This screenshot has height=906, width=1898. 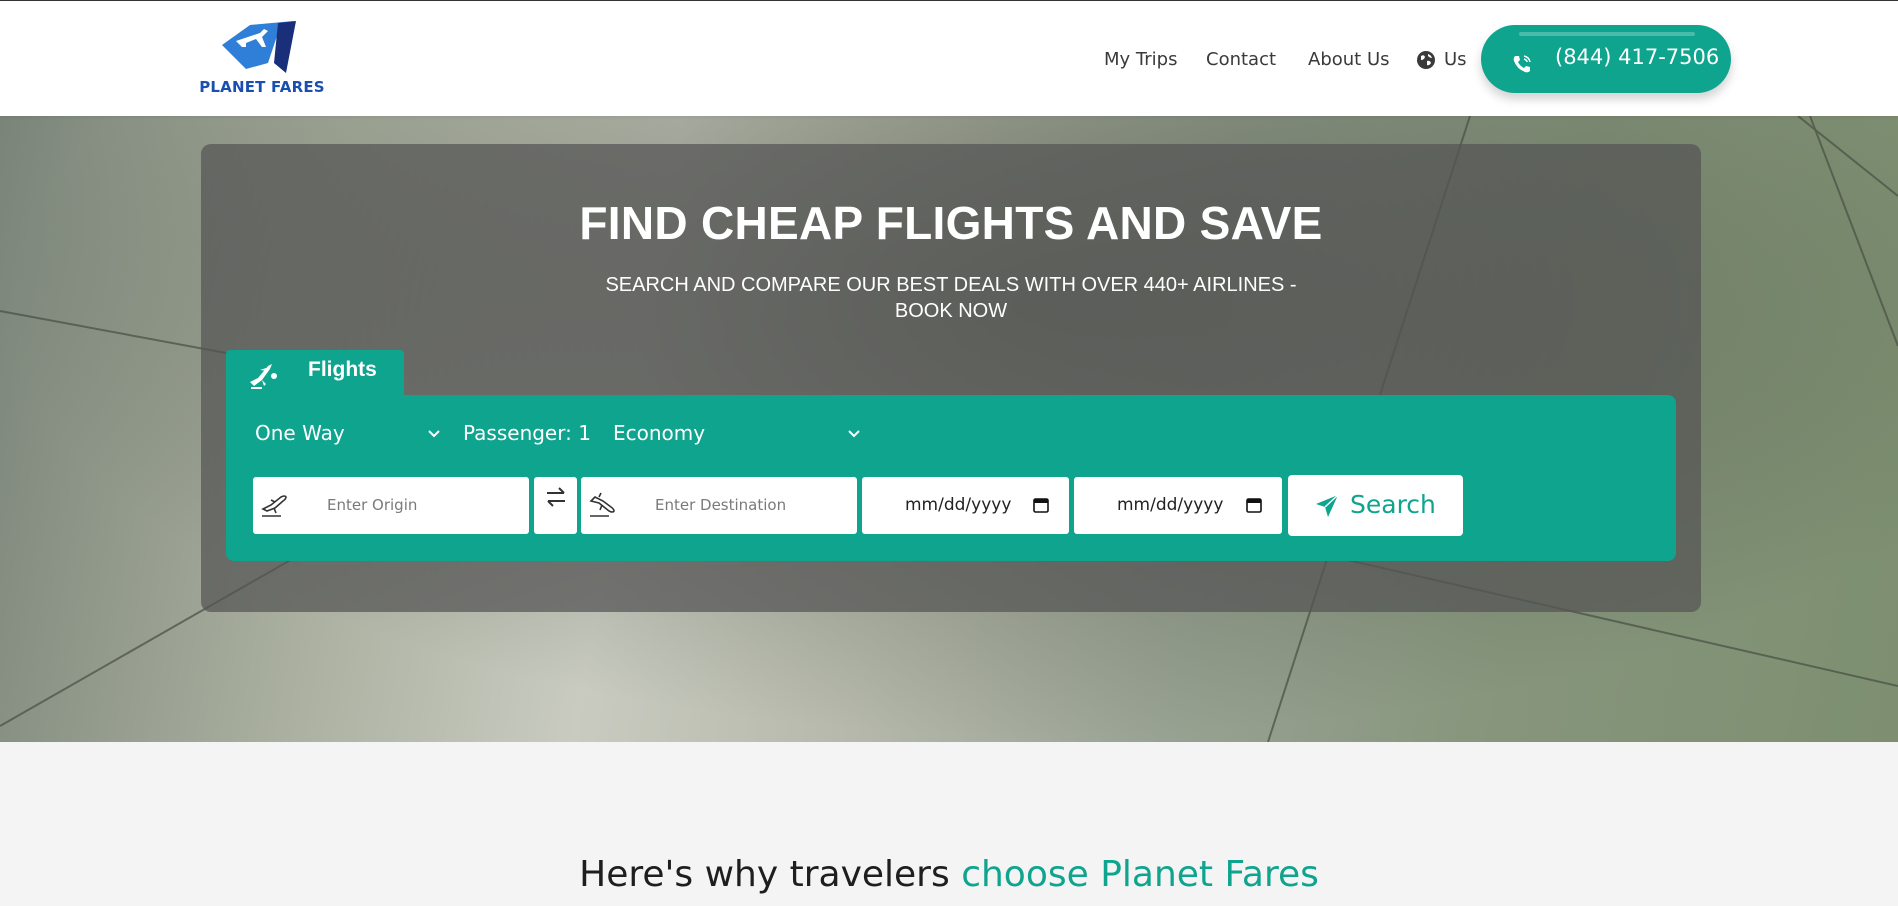 I want to click on origin-input: Enter Origin, so click(x=391, y=505).